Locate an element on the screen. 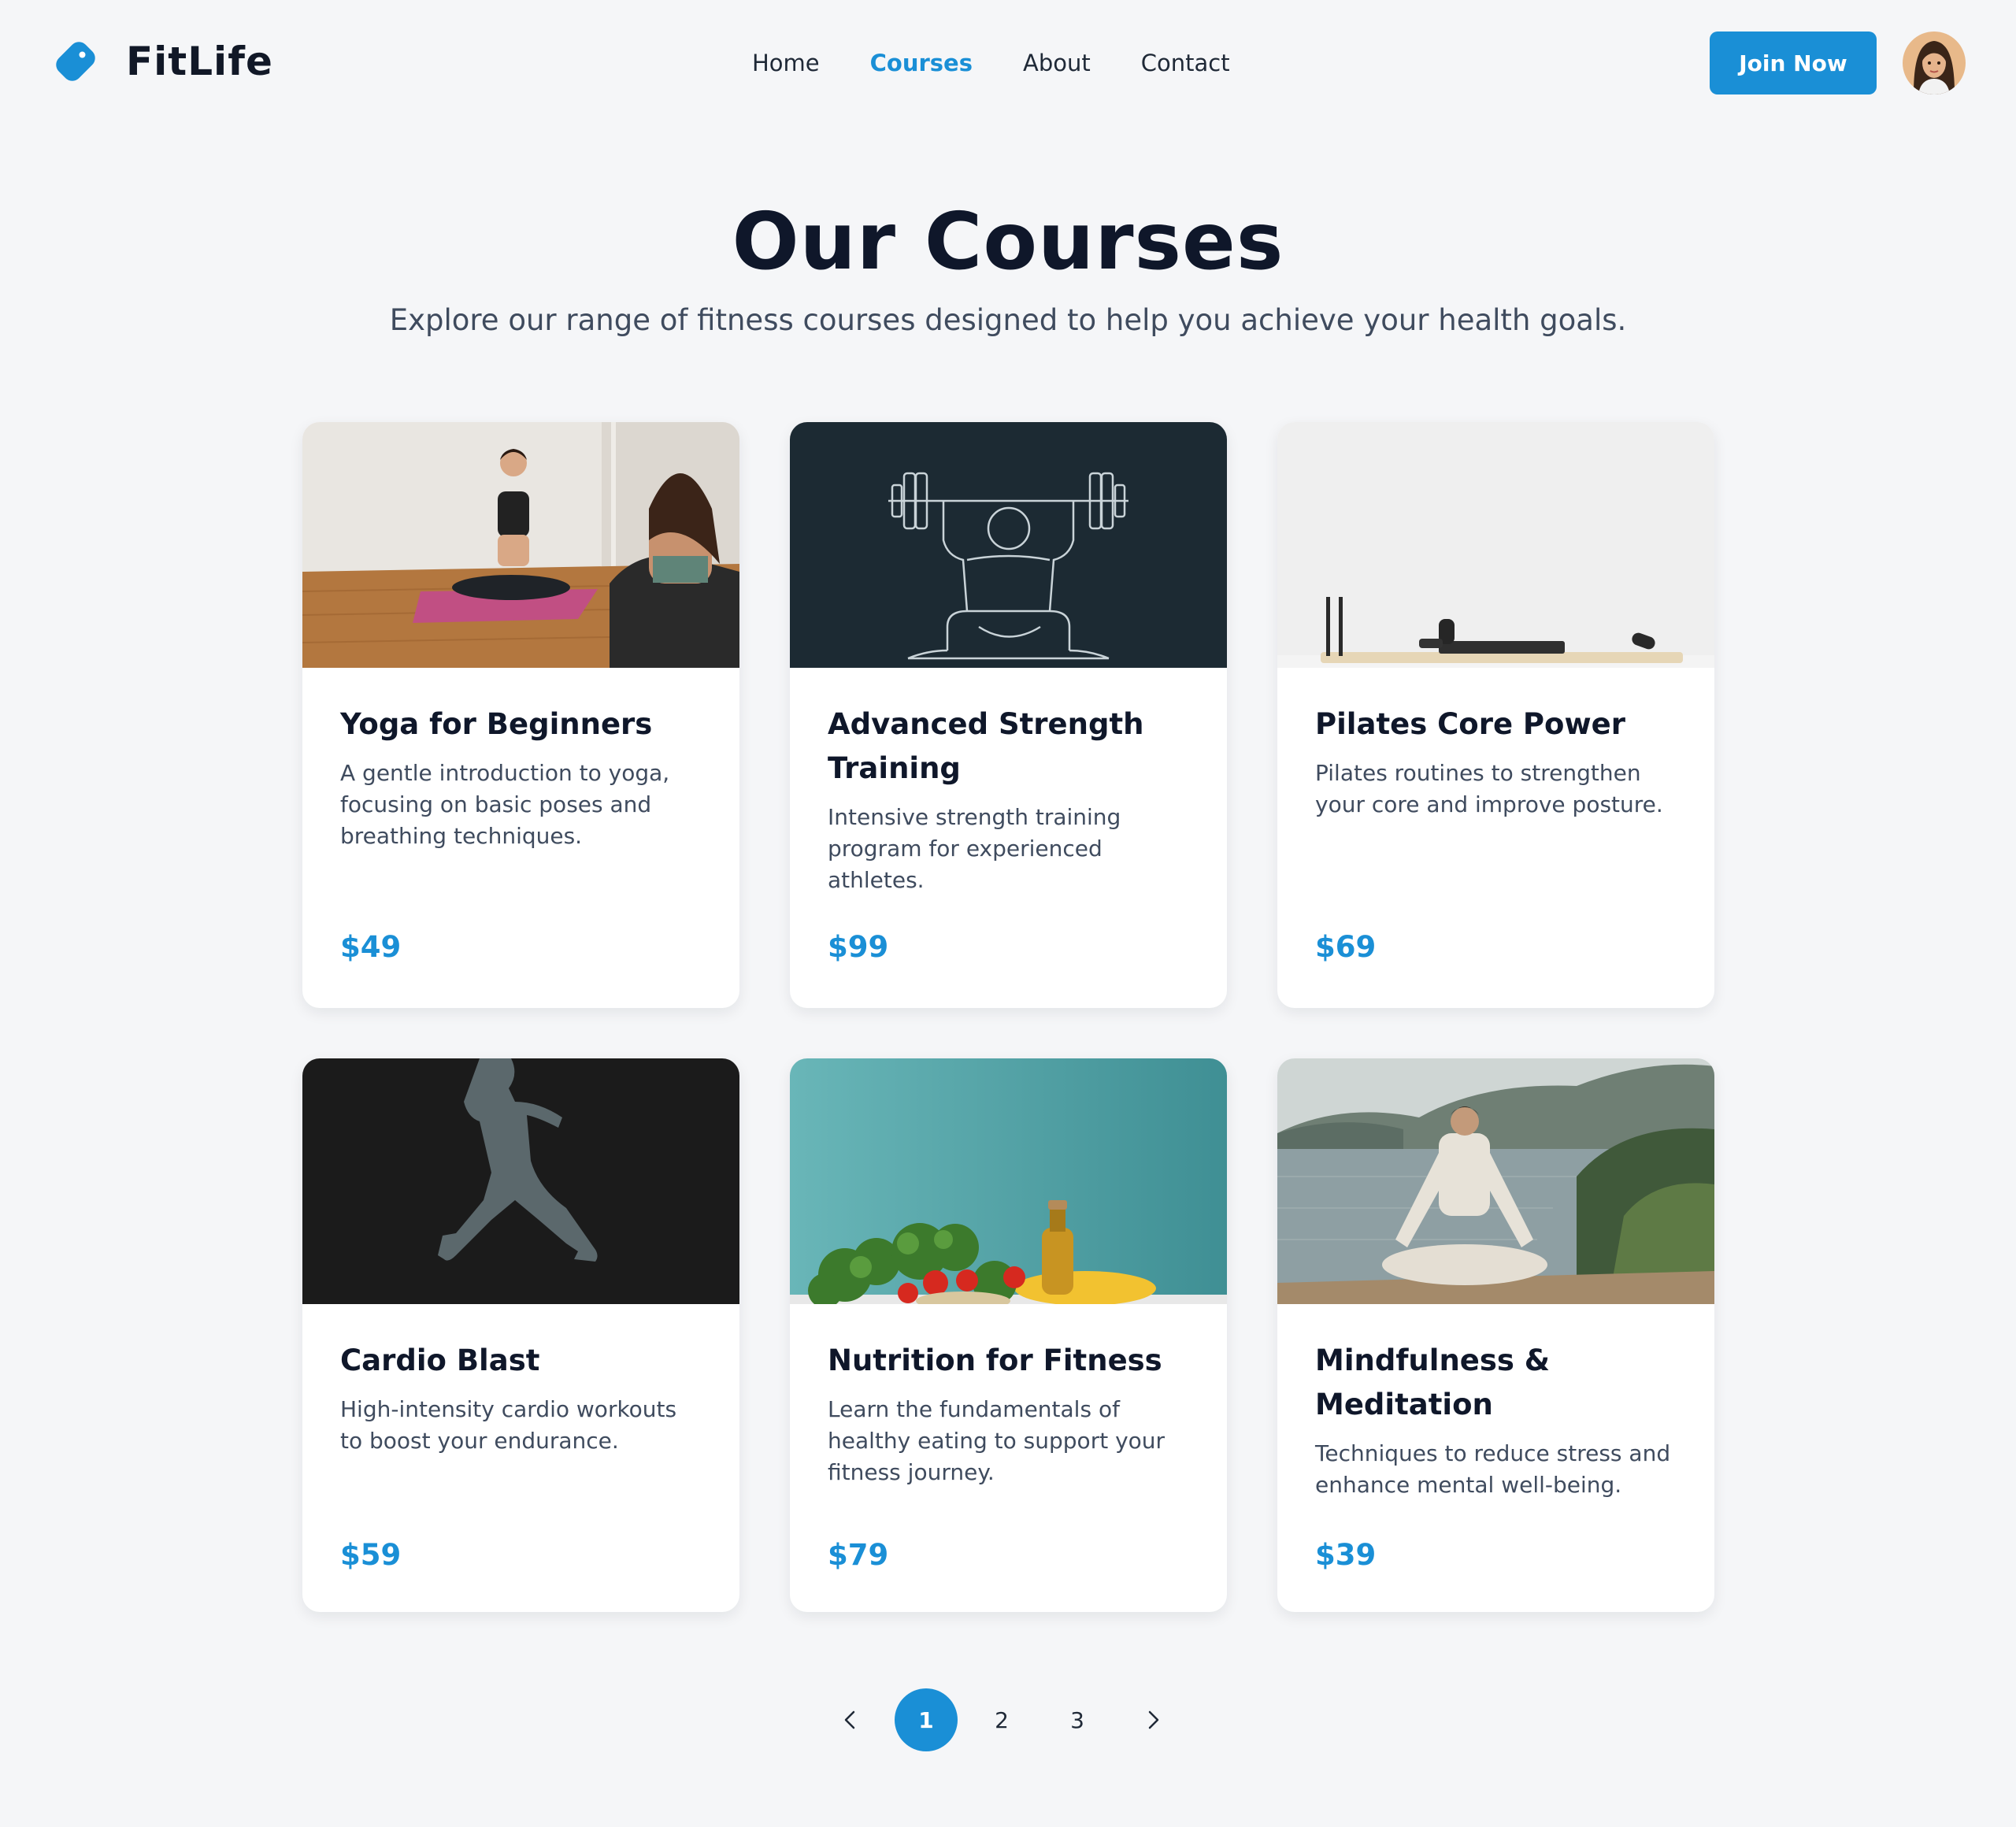 The image size is (2016, 1827). prev-page-button is located at coordinates (850, 1719).